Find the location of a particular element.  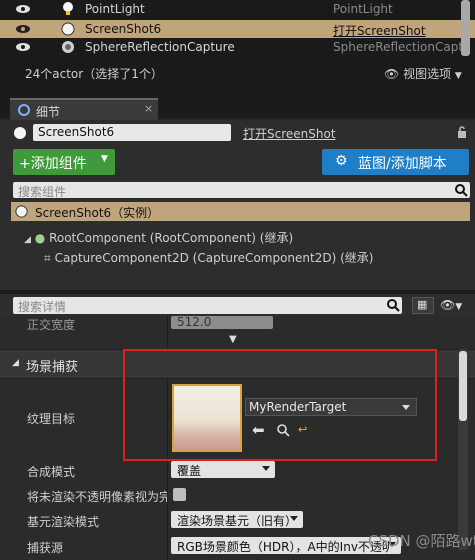

add-component-button: +添加组件 ▼ is located at coordinates (64, 162).